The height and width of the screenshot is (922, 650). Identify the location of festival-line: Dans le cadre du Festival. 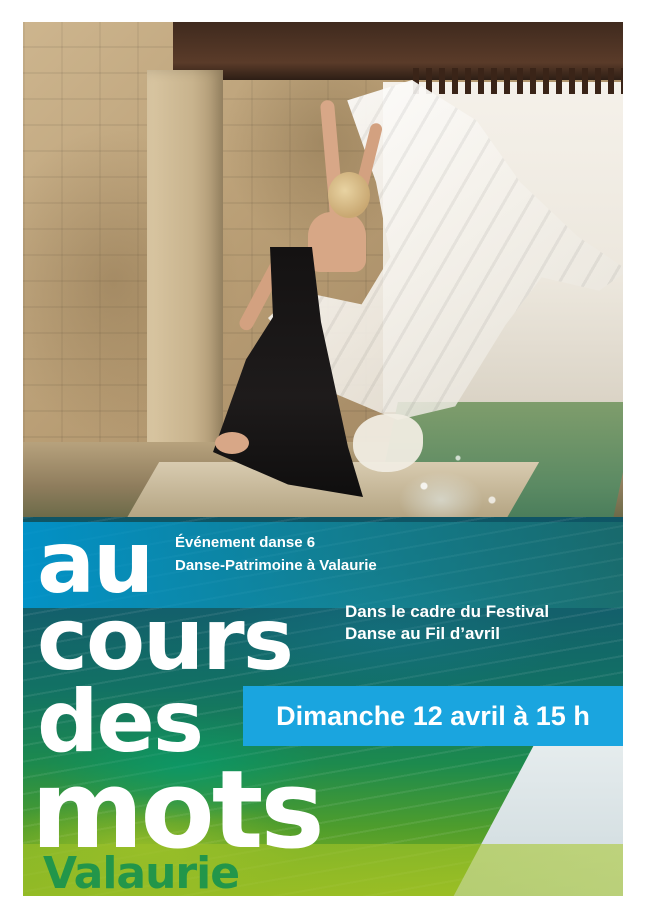
(447, 611).